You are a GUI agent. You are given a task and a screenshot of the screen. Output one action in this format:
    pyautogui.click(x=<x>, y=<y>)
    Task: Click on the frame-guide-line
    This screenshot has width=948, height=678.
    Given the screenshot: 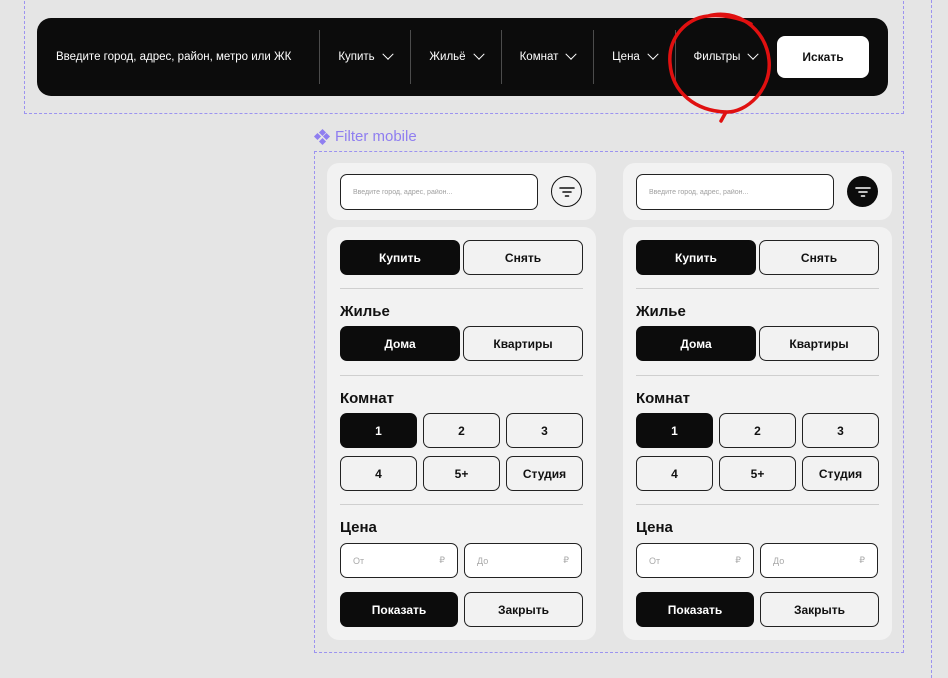 What is the action you would take?
    pyautogui.click(x=931, y=339)
    